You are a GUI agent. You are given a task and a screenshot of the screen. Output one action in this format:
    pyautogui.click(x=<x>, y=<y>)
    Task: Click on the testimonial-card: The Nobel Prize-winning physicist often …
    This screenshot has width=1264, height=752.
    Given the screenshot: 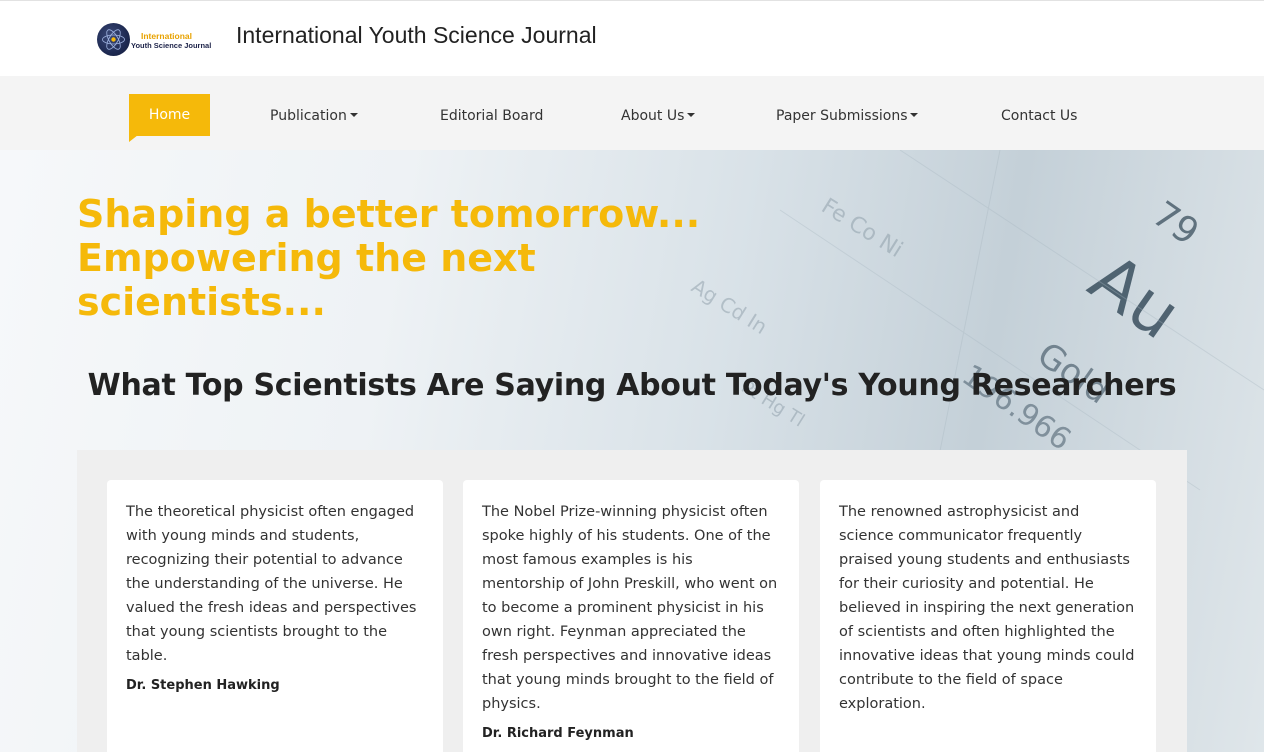 What is the action you would take?
    pyautogui.click(x=631, y=616)
    